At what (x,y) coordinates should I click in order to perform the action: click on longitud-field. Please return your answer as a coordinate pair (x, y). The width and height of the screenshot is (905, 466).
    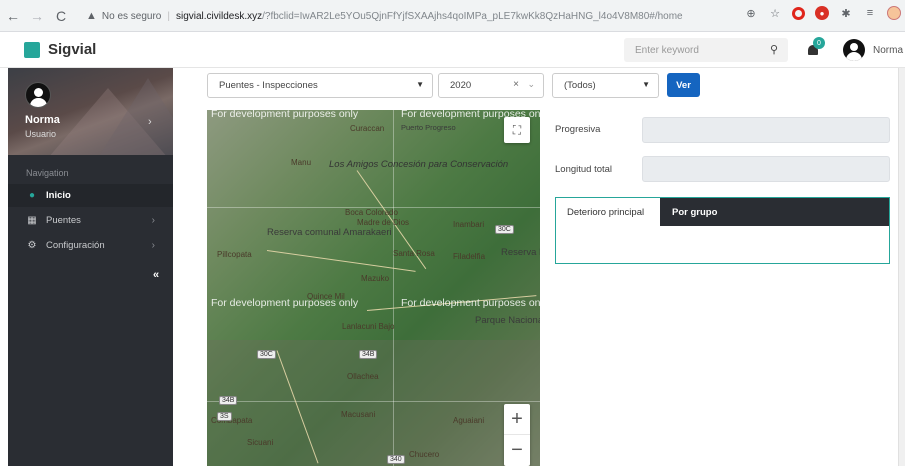
    Looking at the image, I should click on (766, 169).